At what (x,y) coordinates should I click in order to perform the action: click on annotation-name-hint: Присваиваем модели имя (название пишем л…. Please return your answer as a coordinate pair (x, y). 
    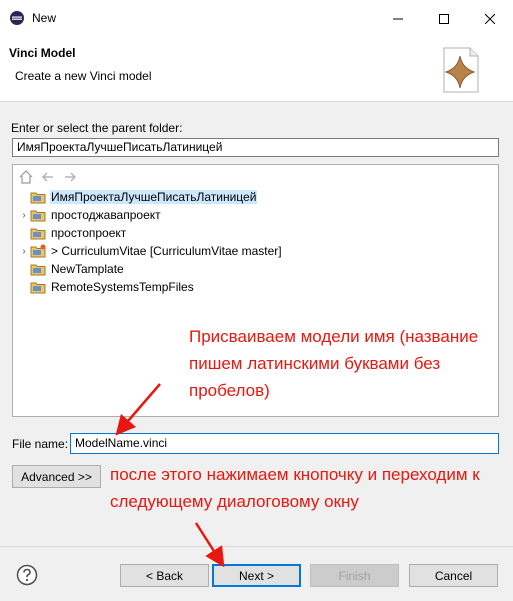
    Looking at the image, I should click on (334, 363).